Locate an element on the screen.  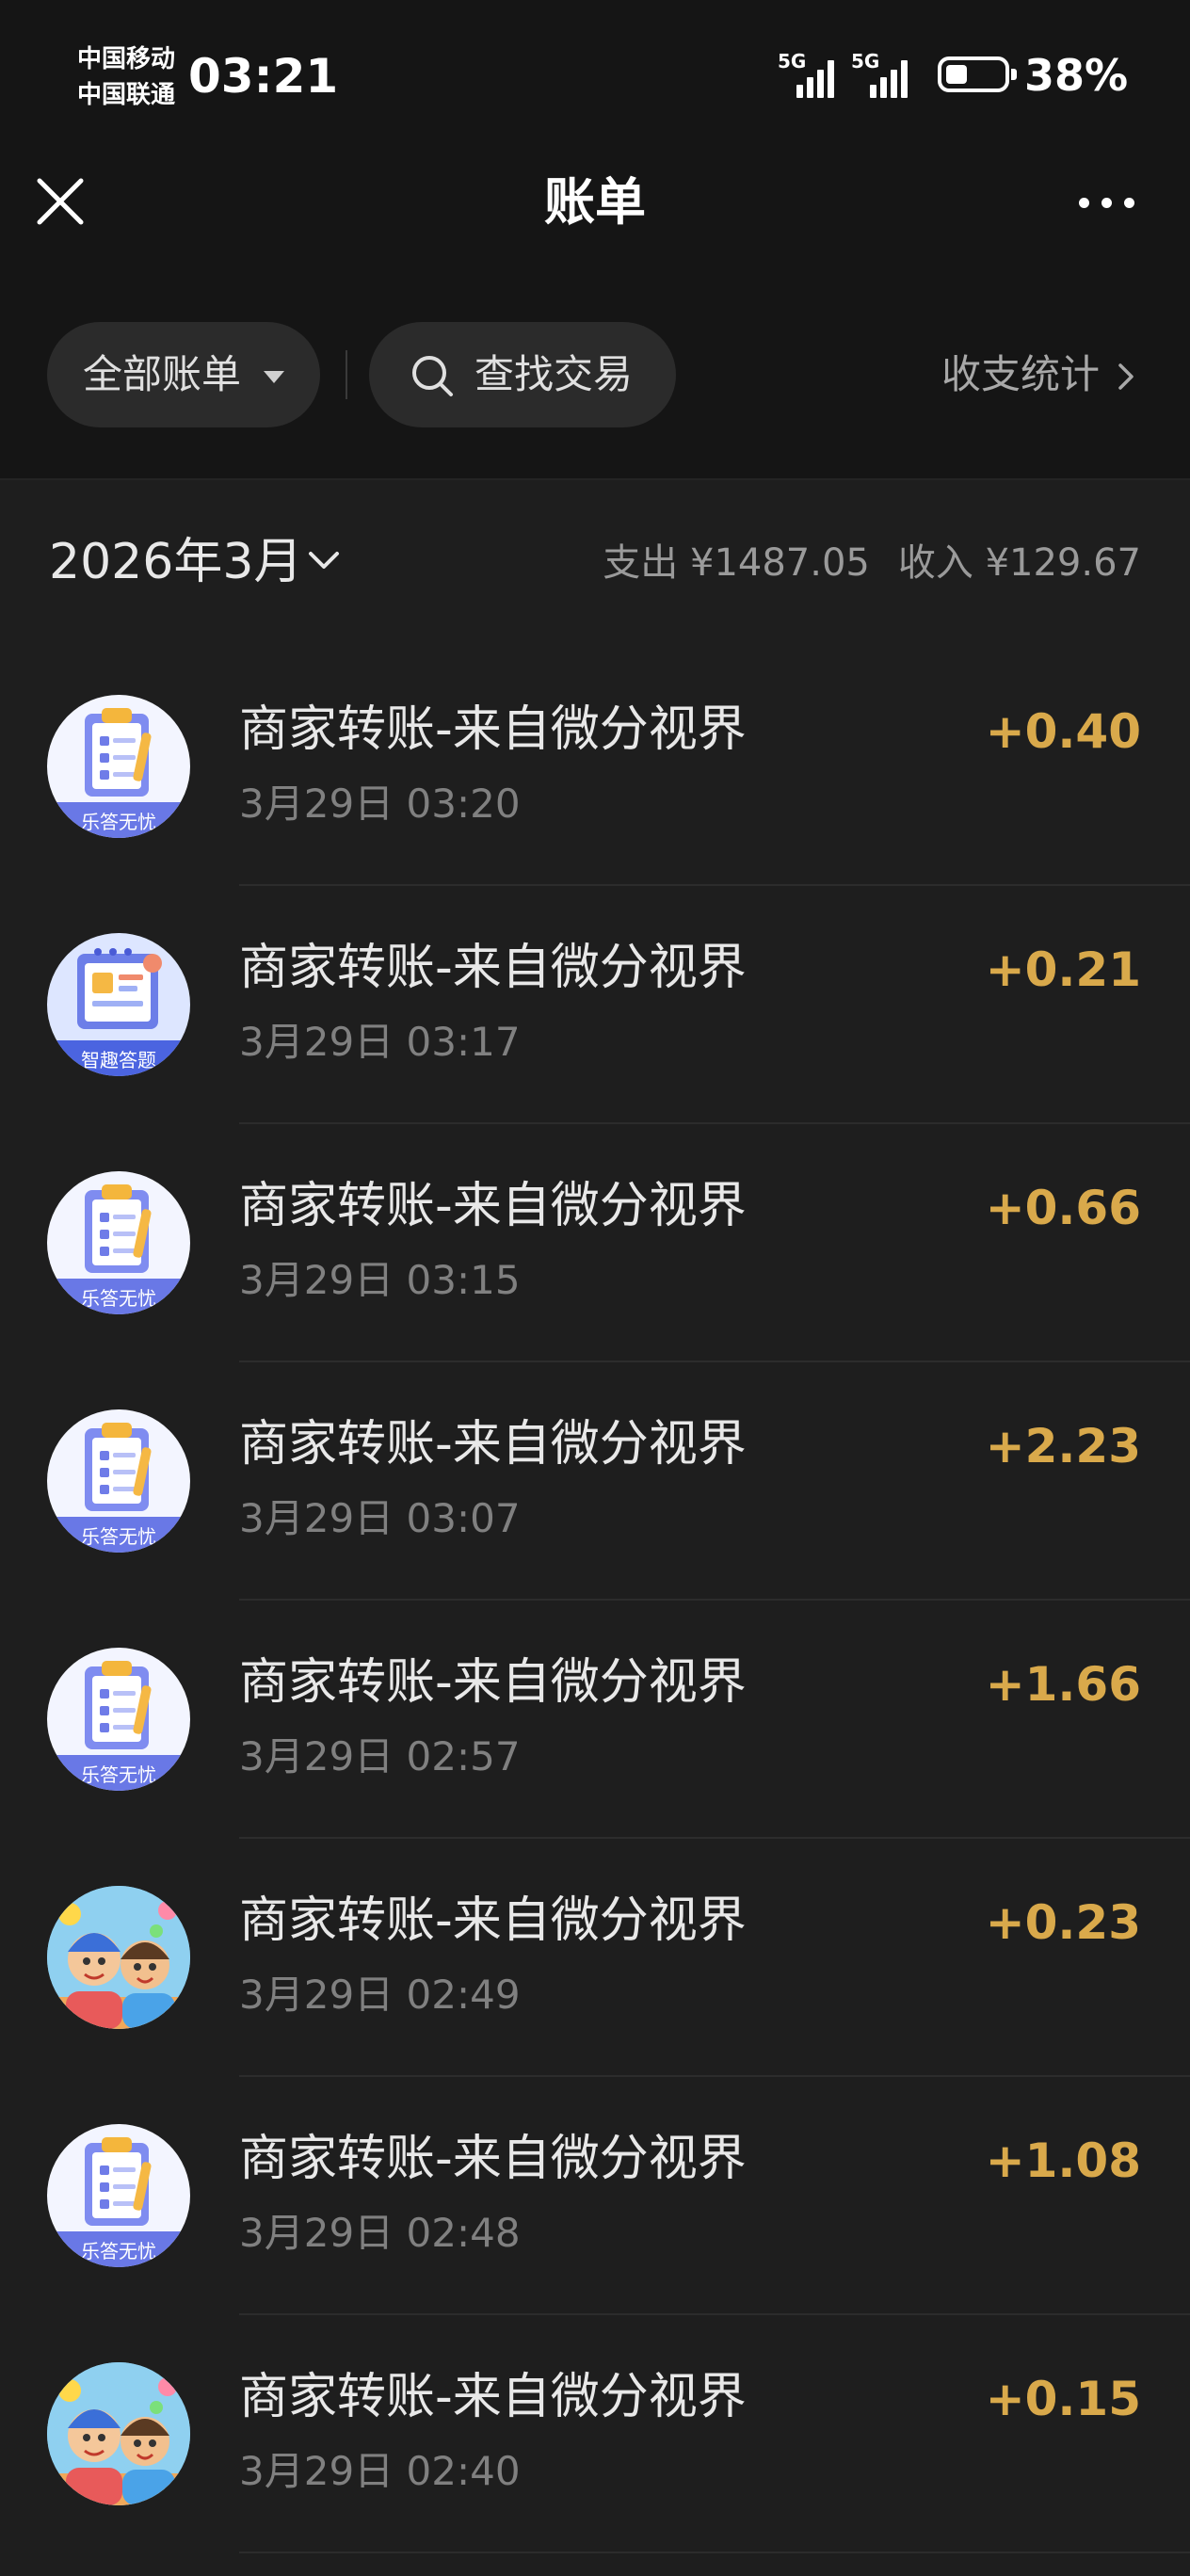
transaction-row: 乐答无忧 商家转账-来自微分视界 3月29日 03:07 +2.23 is located at coordinates (595, 1481).